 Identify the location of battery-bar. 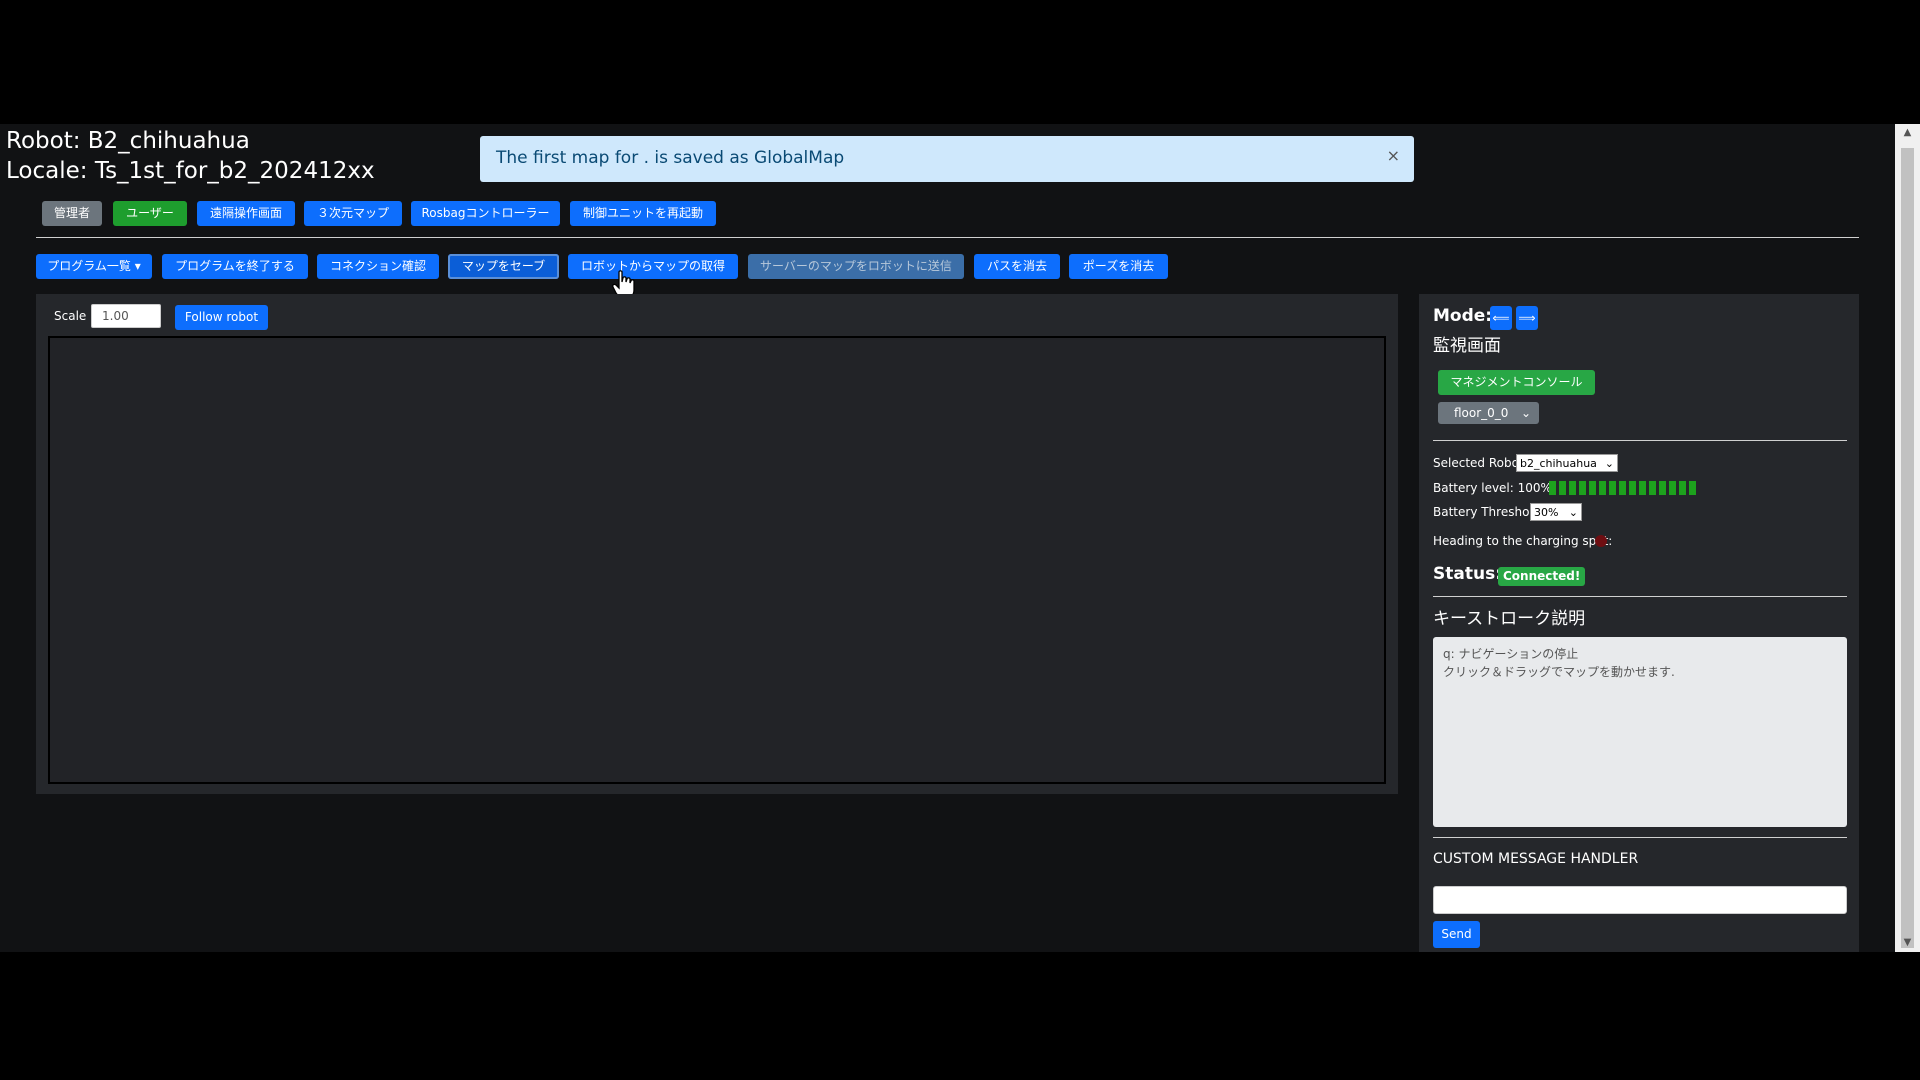
(1624, 488).